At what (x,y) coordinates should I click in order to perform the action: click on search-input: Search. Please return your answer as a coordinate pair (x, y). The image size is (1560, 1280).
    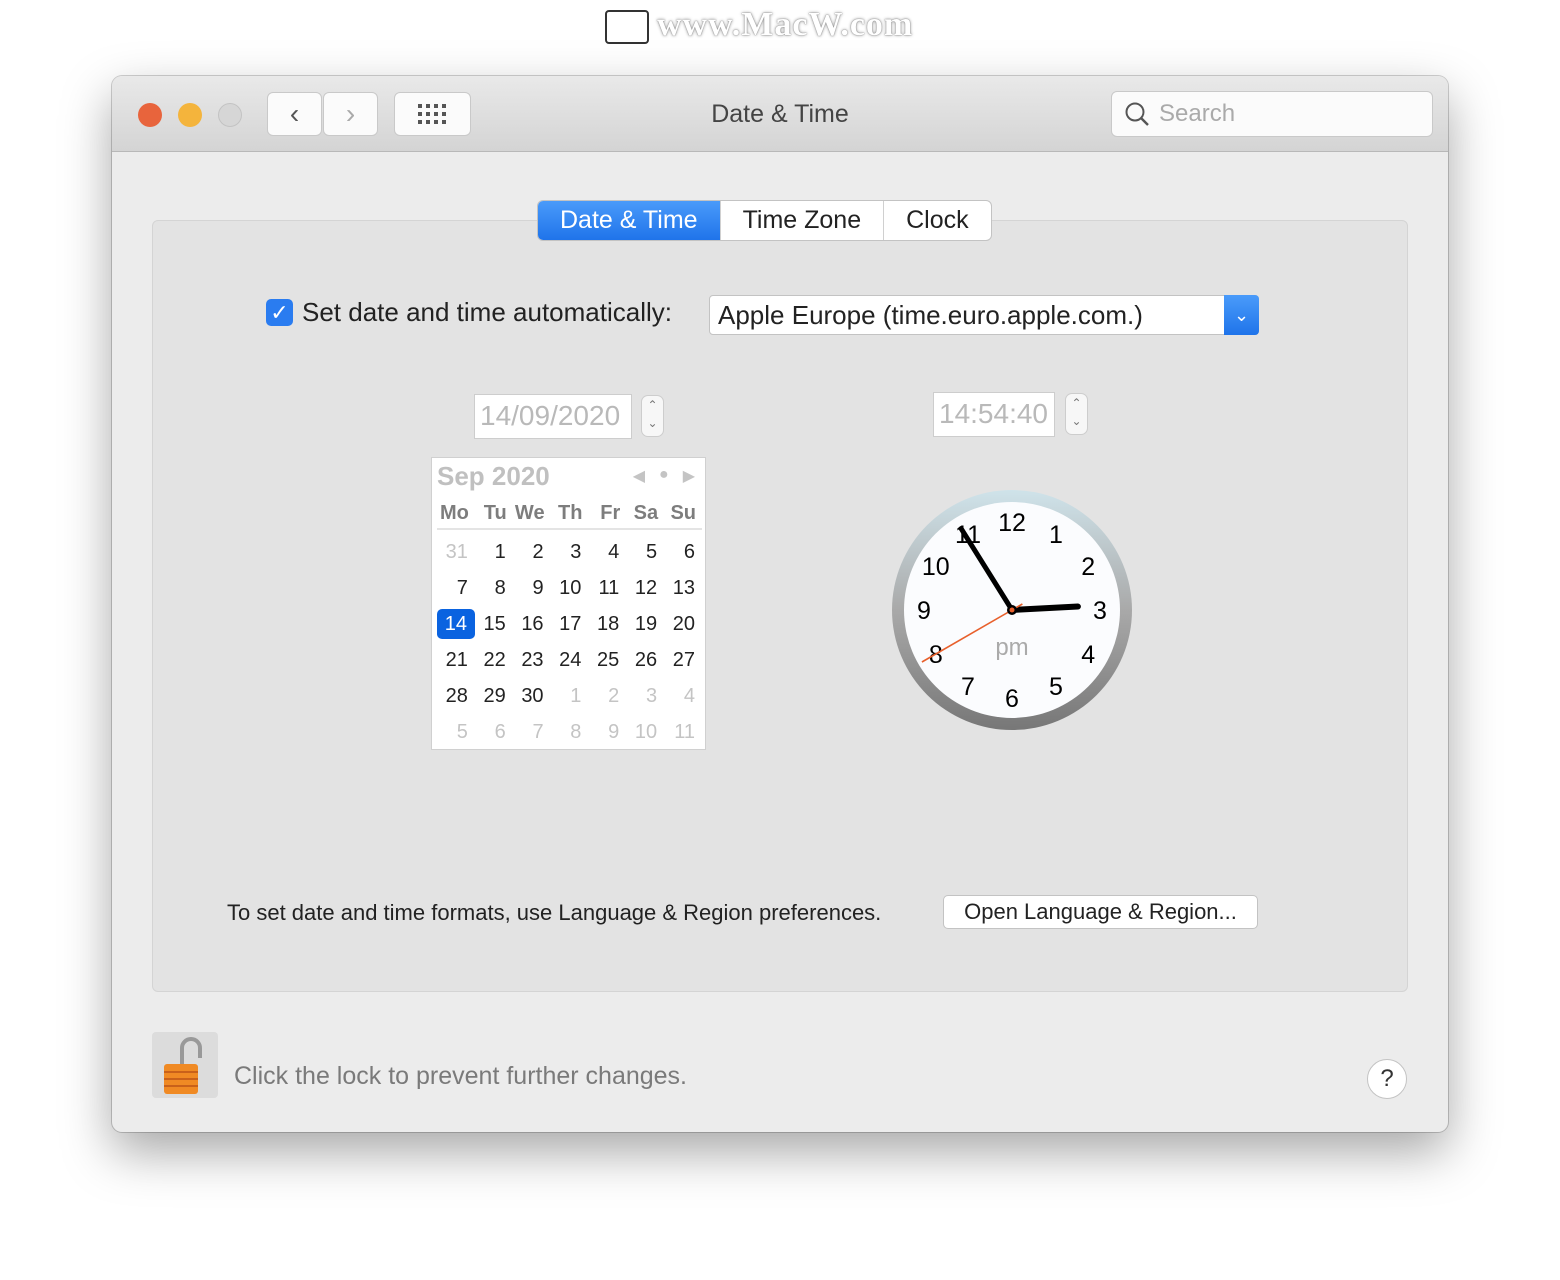
    Looking at the image, I should click on (1272, 114).